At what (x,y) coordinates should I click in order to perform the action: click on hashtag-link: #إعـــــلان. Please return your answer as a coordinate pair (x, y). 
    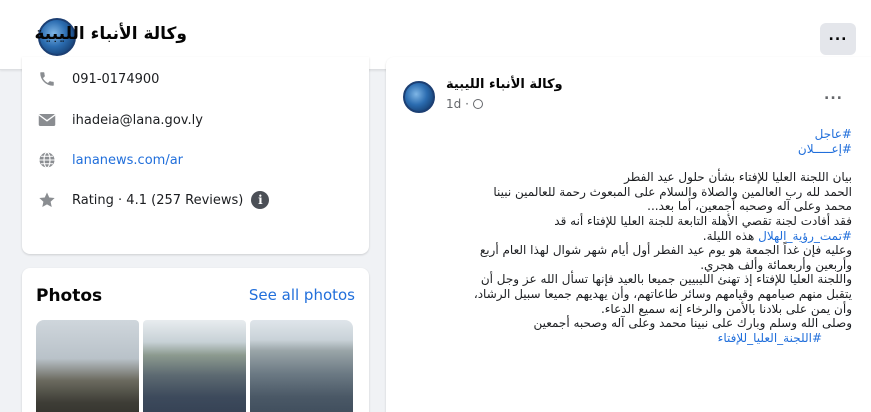
    Looking at the image, I should click on (619, 149).